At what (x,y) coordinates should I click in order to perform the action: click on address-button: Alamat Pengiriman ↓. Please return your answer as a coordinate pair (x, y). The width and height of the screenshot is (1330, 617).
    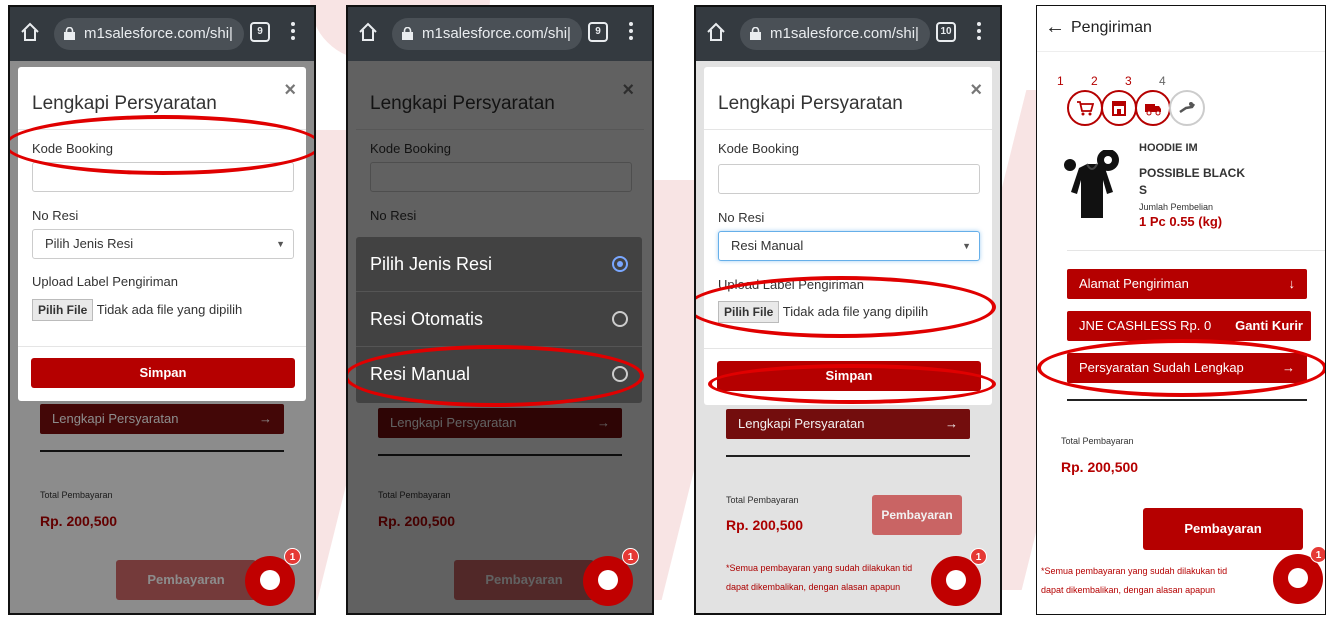
    Looking at the image, I should click on (1187, 284).